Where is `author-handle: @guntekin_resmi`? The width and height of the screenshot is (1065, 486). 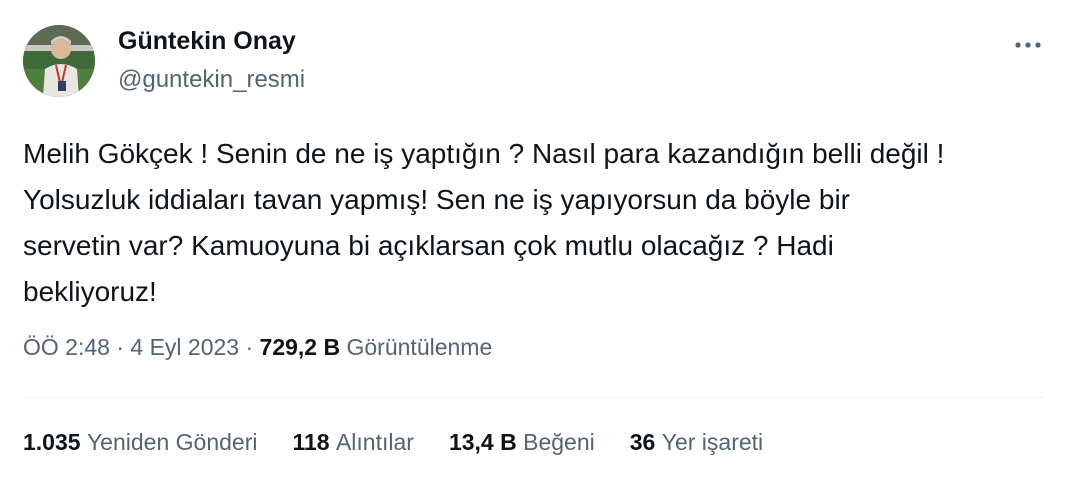
author-handle: @guntekin_resmi is located at coordinates (211, 80).